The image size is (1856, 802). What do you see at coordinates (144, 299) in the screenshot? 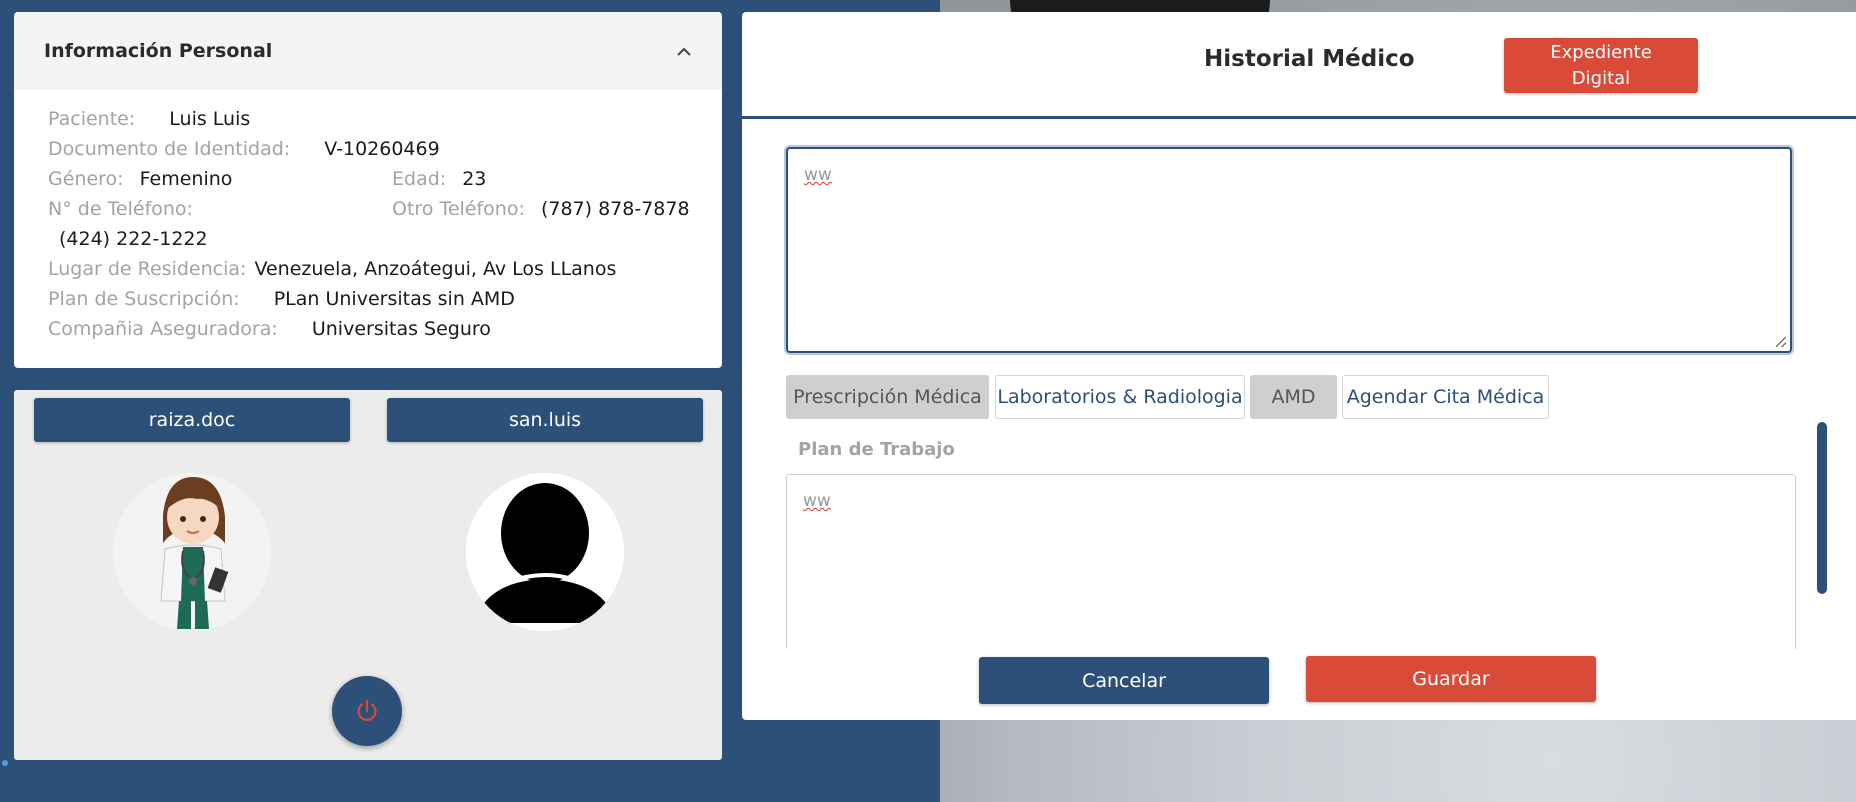
I see `plan-label: Plan de Suscripción:` at bounding box center [144, 299].